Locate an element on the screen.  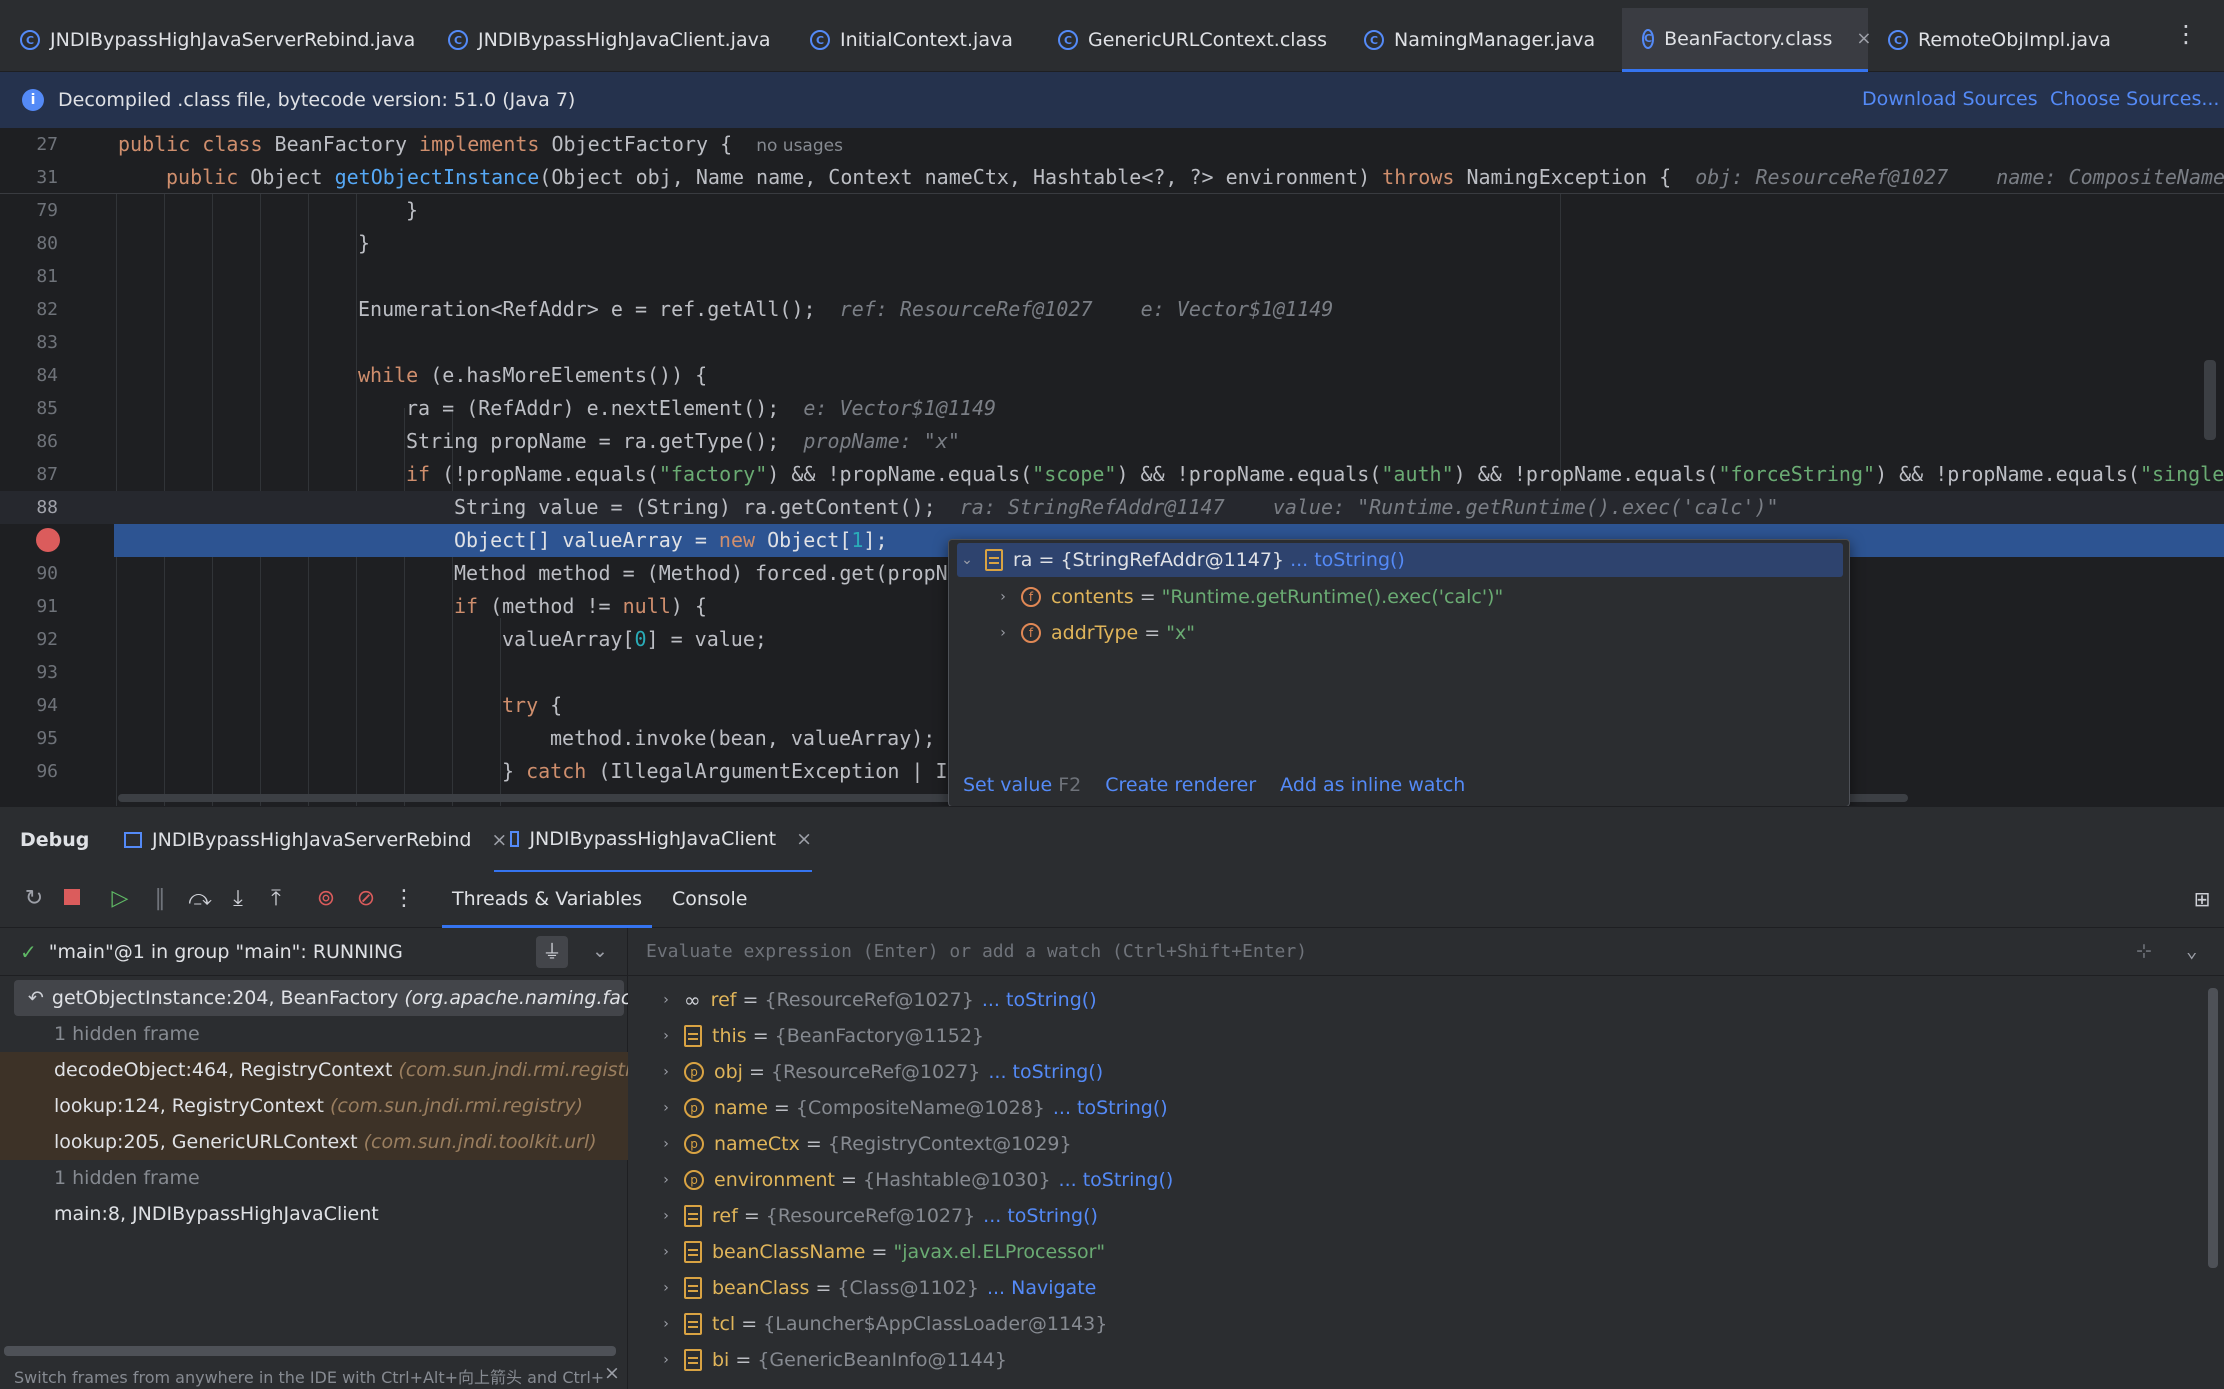
tab-threads-variables: Threads & Variables is located at coordinates (547, 900).